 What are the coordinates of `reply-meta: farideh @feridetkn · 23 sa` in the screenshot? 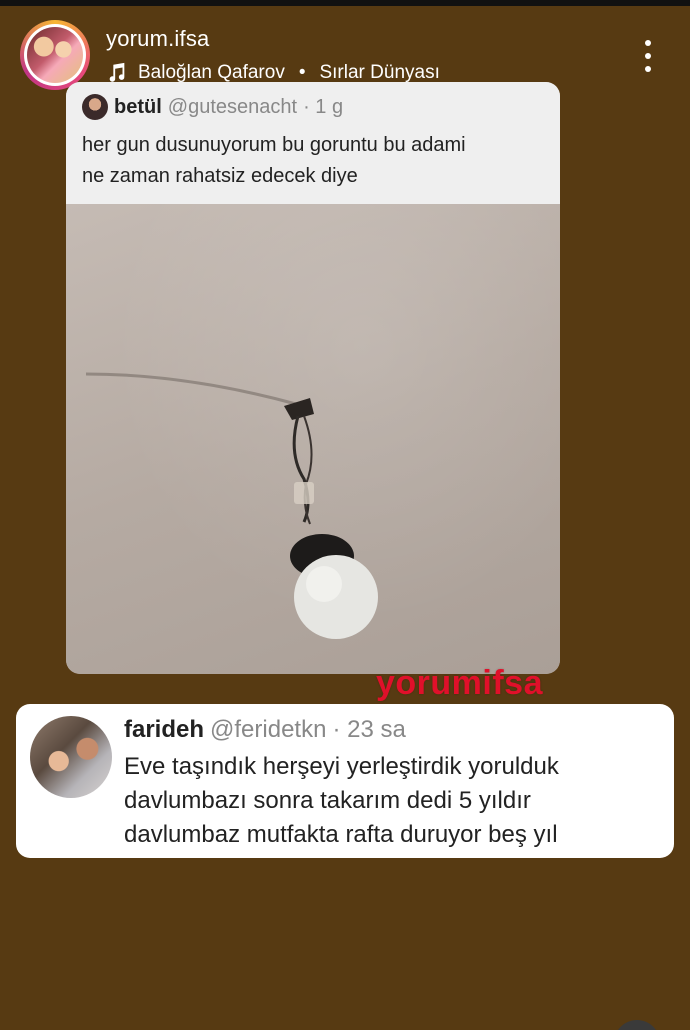 It's located at (265, 730).